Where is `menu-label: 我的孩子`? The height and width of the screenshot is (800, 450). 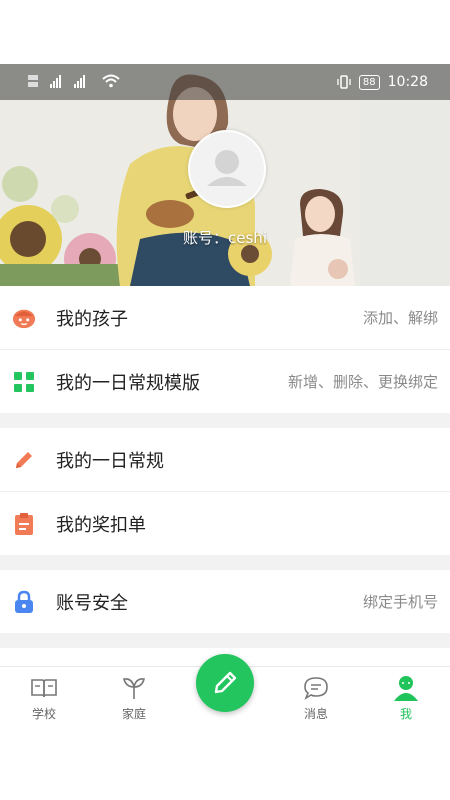
menu-label: 我的孩子 is located at coordinates (92, 319).